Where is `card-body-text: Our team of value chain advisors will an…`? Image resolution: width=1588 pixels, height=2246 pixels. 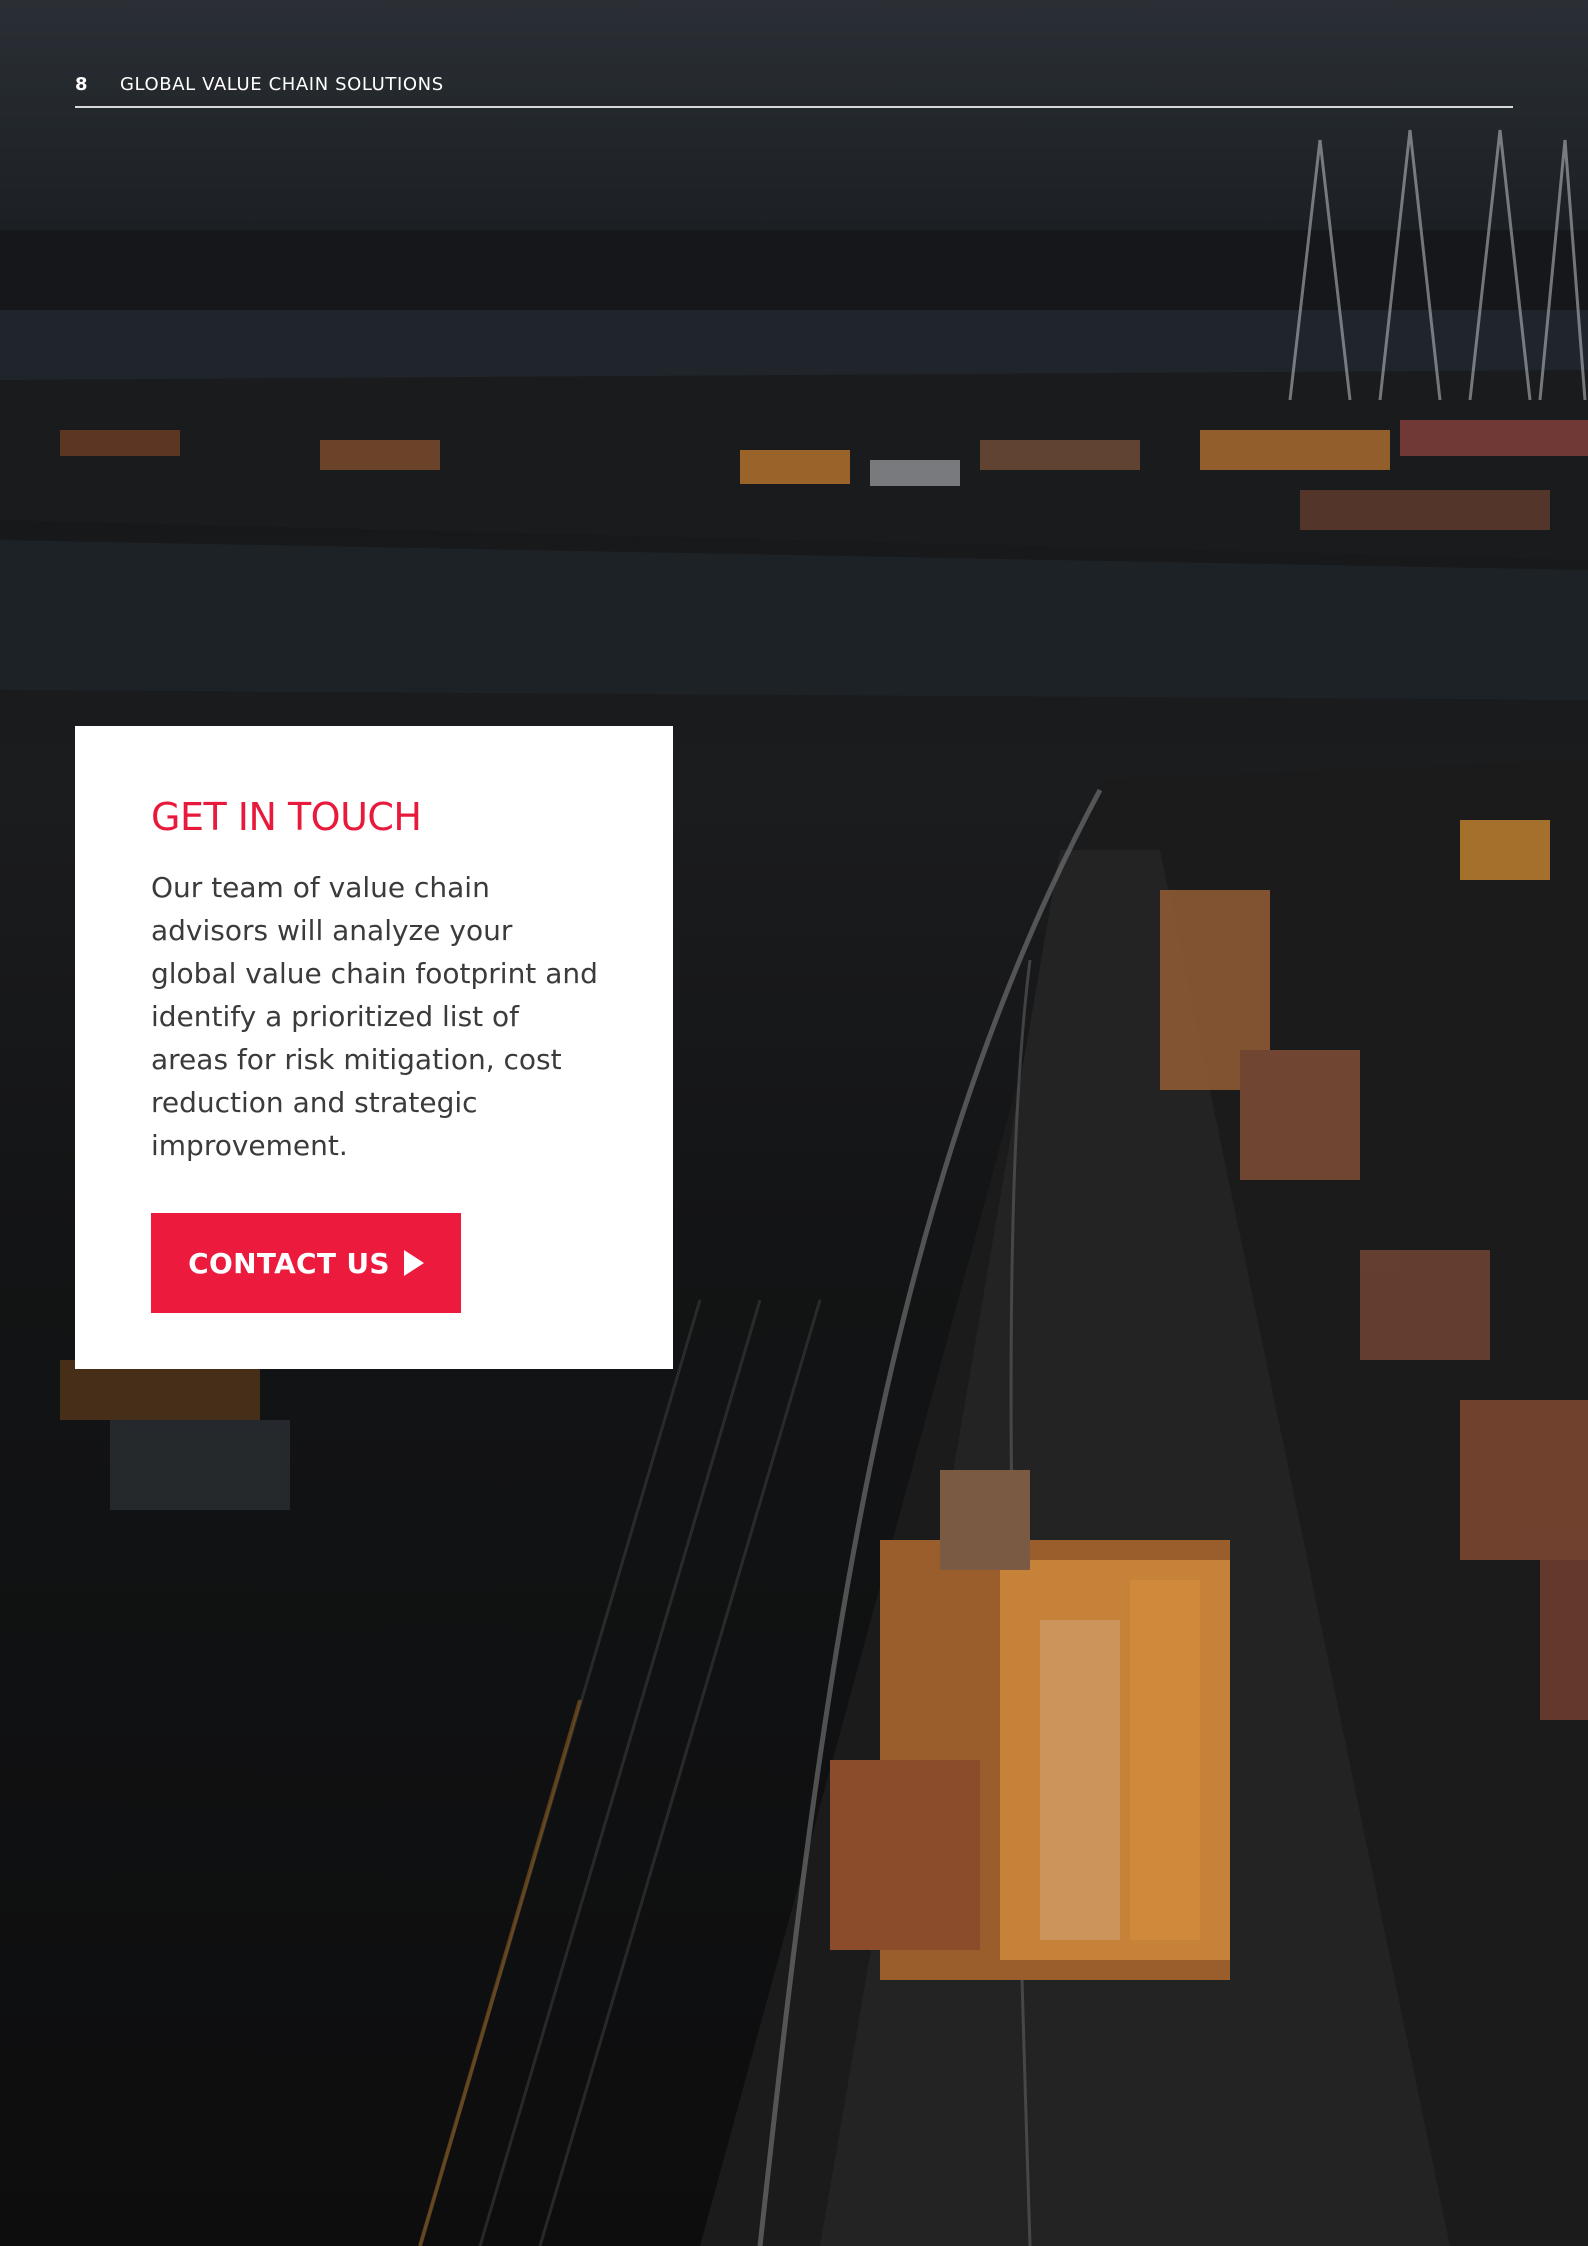
card-body-text: Our team of value chain advisors will an… is located at coordinates (374, 1016).